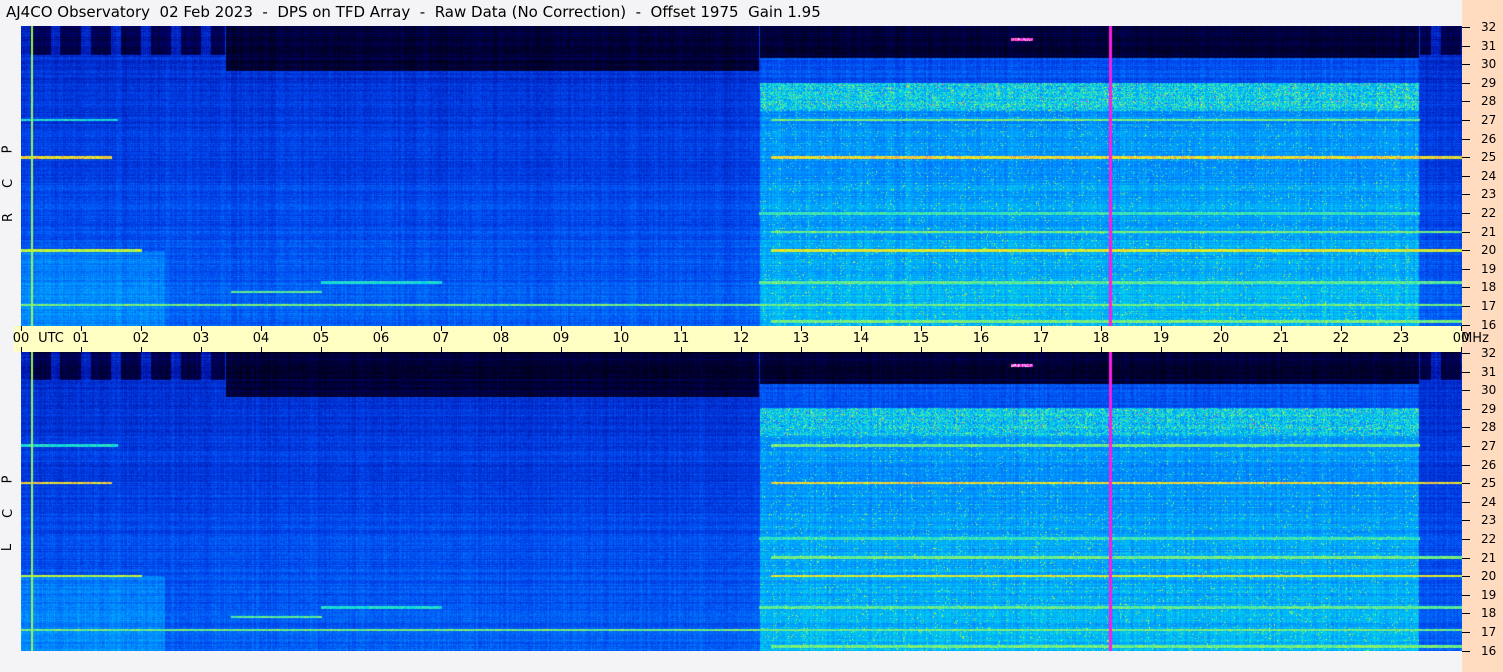 The image size is (1503, 672). Describe the element at coordinates (1489, 427) in the screenshot. I see `freq-tick-label: 28` at that location.